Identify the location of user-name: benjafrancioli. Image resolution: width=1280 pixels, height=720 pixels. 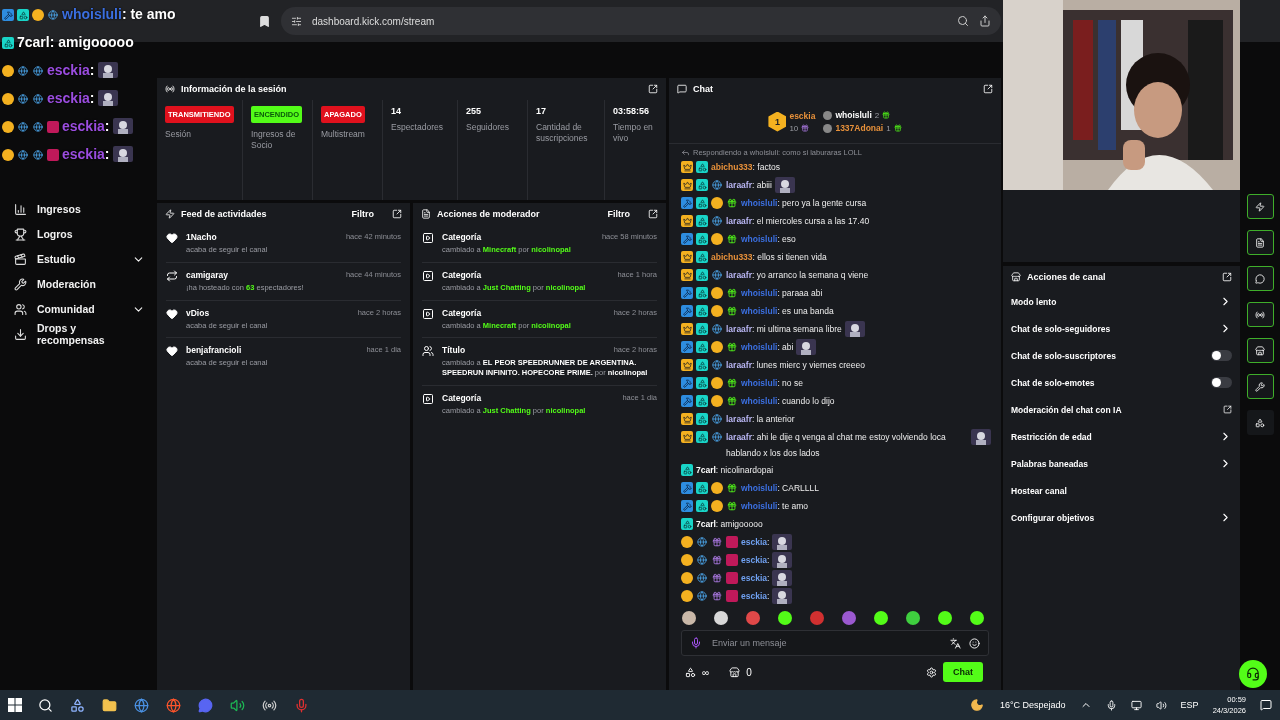
(214, 350).